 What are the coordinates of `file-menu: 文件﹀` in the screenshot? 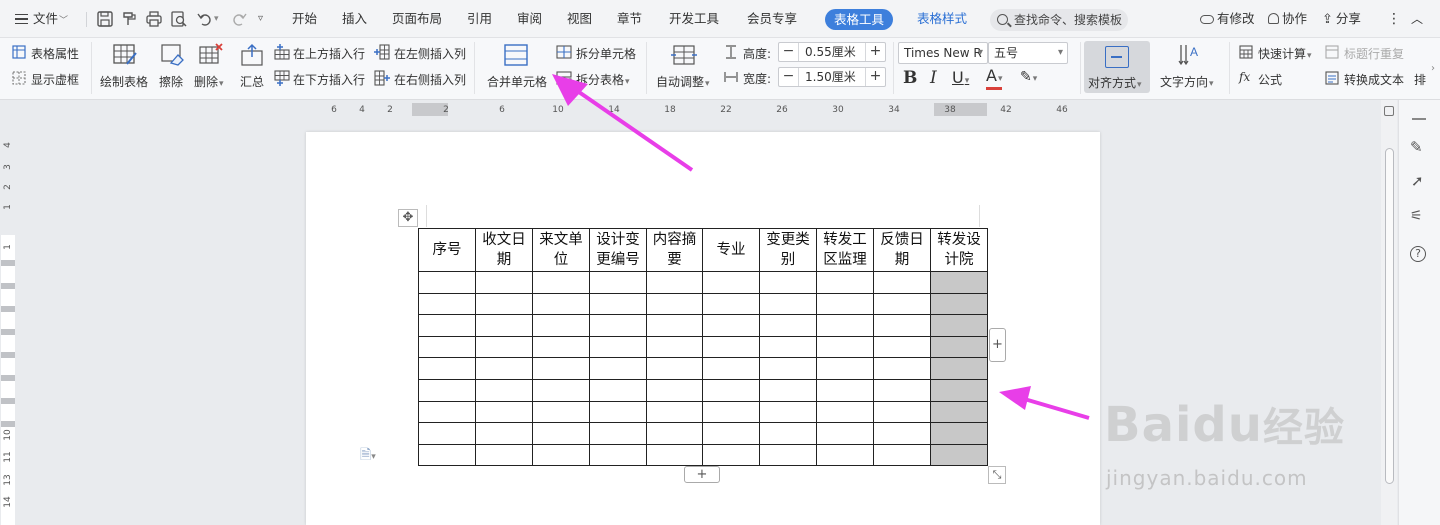 It's located at (41, 19).